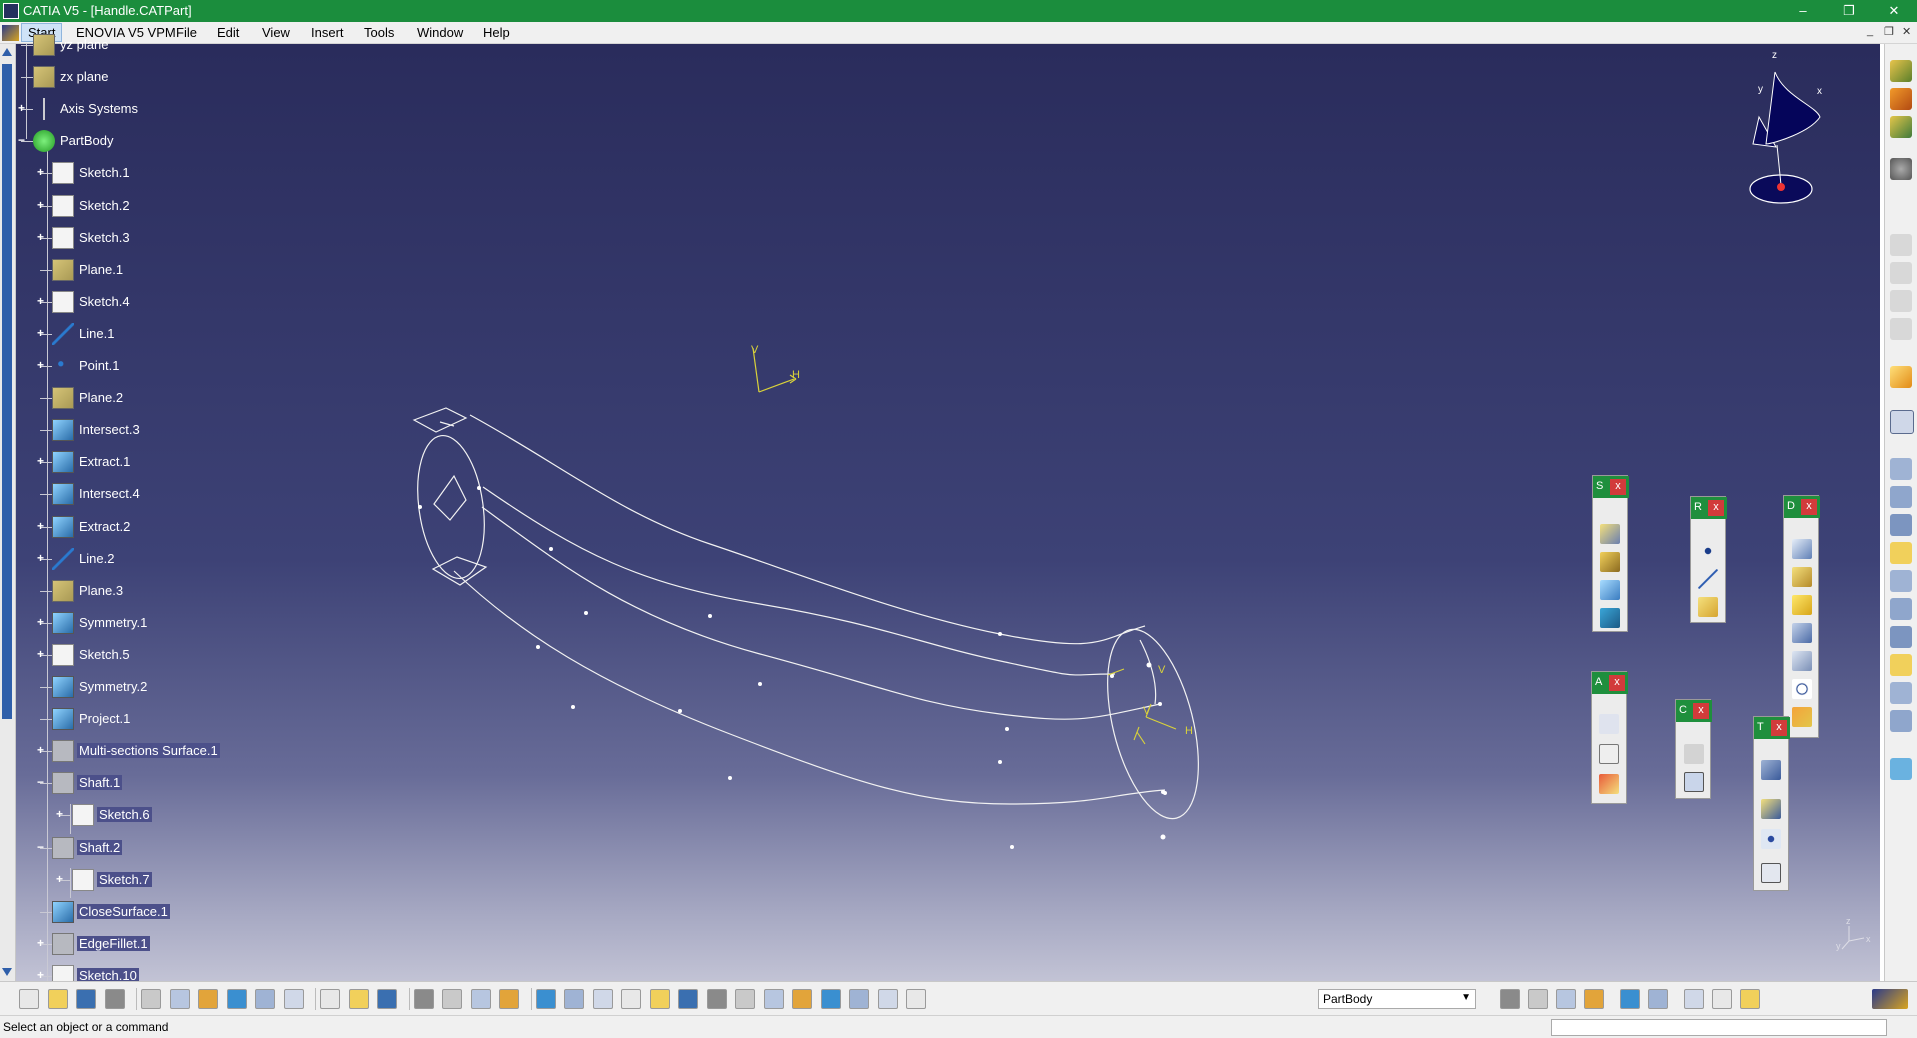 The image size is (1917, 1038). What do you see at coordinates (1610, 562) in the screenshot?
I see `surface-stack-icon` at bounding box center [1610, 562].